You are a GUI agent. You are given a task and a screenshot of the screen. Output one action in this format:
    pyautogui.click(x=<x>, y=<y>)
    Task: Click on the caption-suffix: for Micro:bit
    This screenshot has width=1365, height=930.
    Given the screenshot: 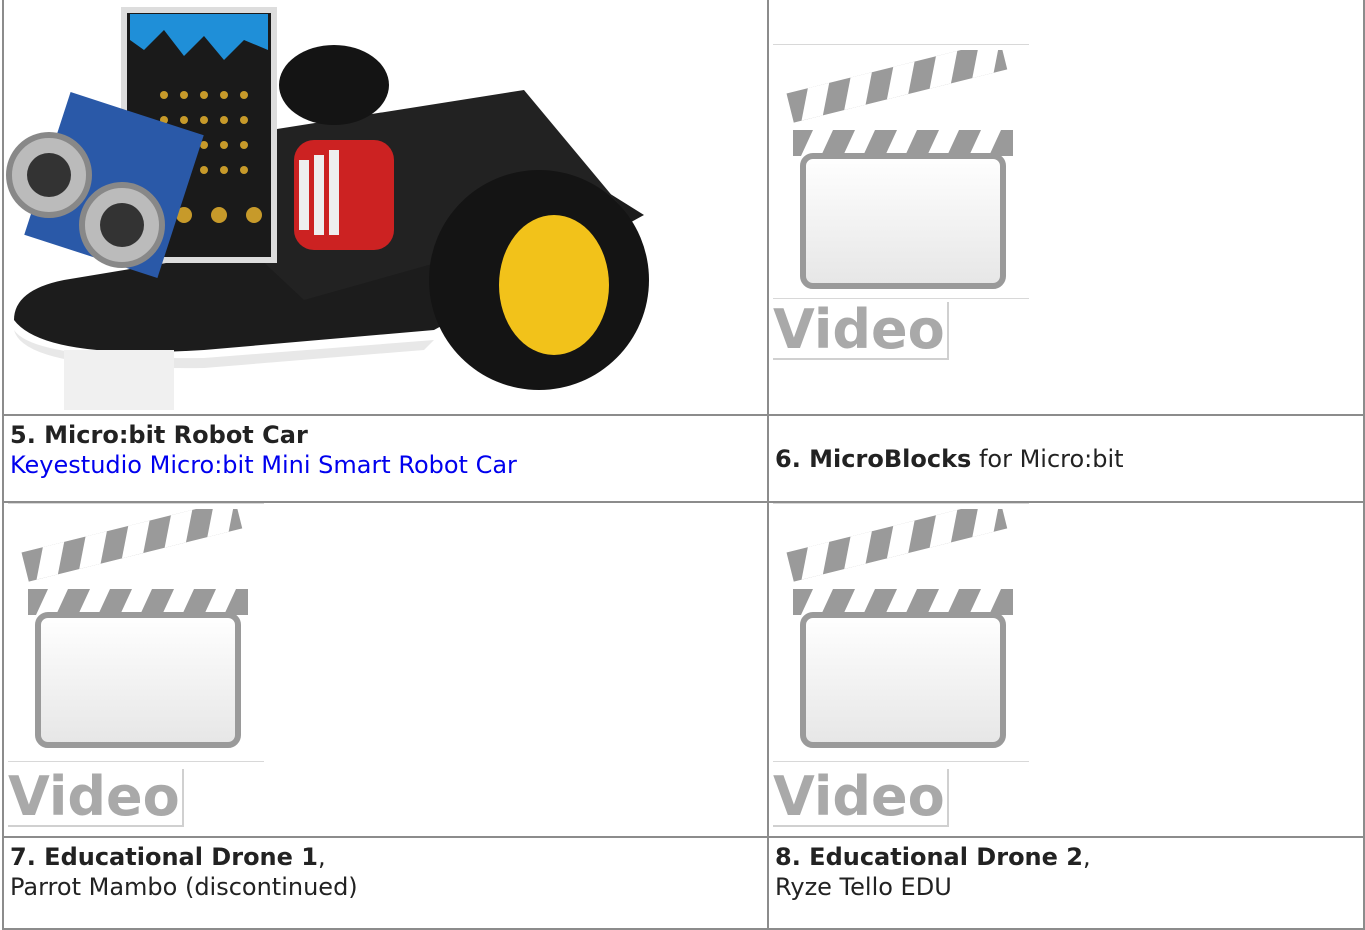 What is the action you would take?
    pyautogui.click(x=1047, y=458)
    